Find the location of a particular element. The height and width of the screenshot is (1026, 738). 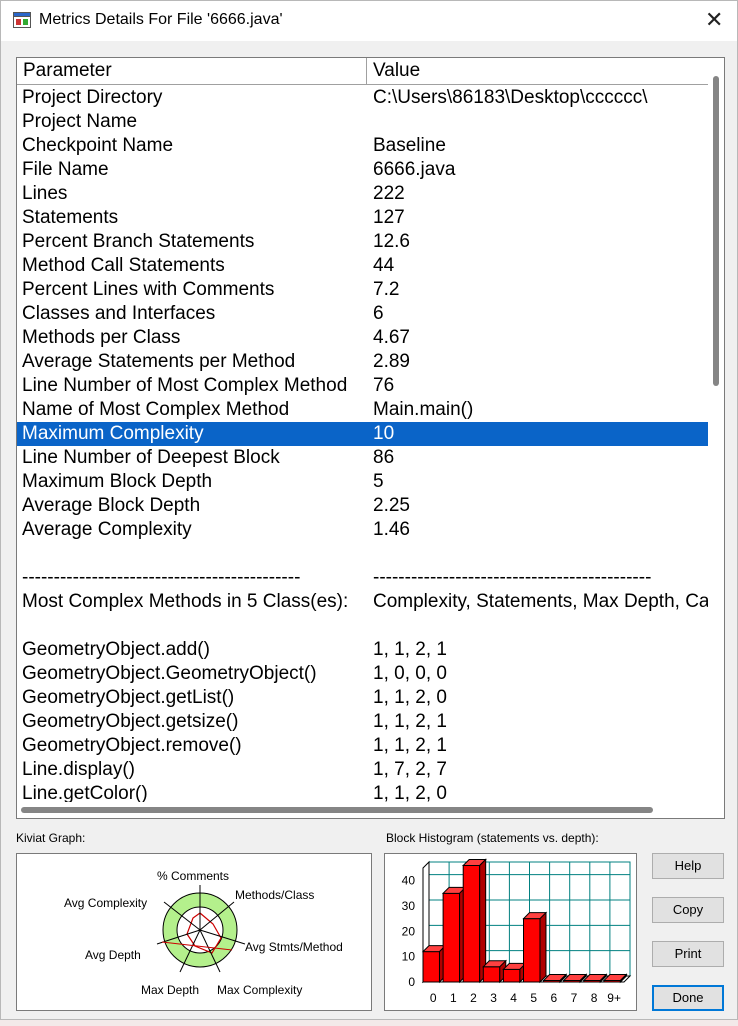

value-cell: Main.main() is located at coordinates (423, 409).